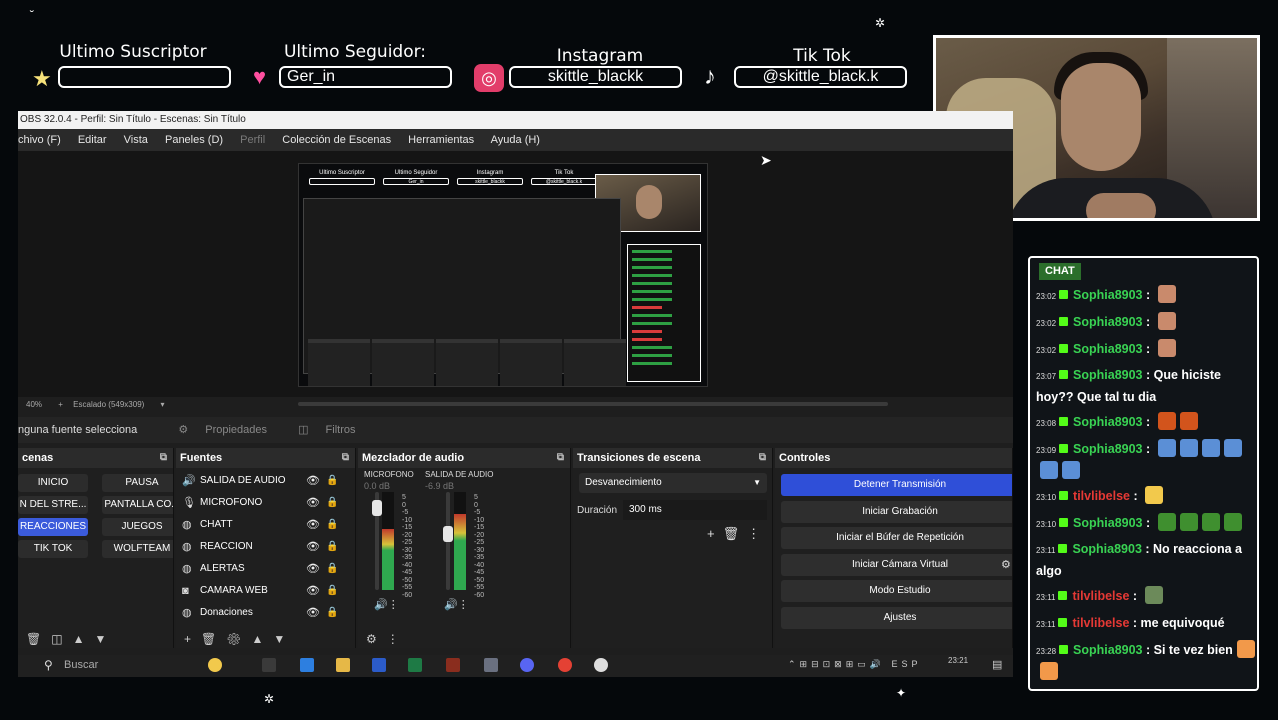  Describe the element at coordinates (515, 140) in the screenshot. I see `menu-ayuda: Ayuda (H)` at that location.